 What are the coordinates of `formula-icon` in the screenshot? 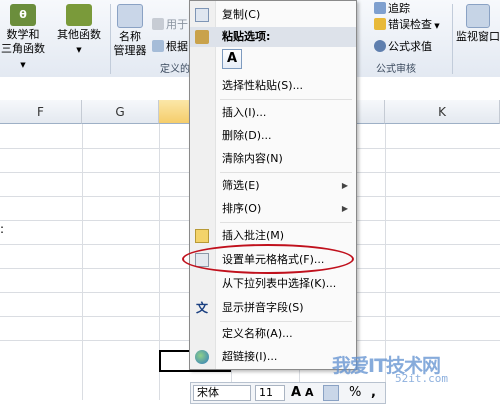 It's located at (158, 24).